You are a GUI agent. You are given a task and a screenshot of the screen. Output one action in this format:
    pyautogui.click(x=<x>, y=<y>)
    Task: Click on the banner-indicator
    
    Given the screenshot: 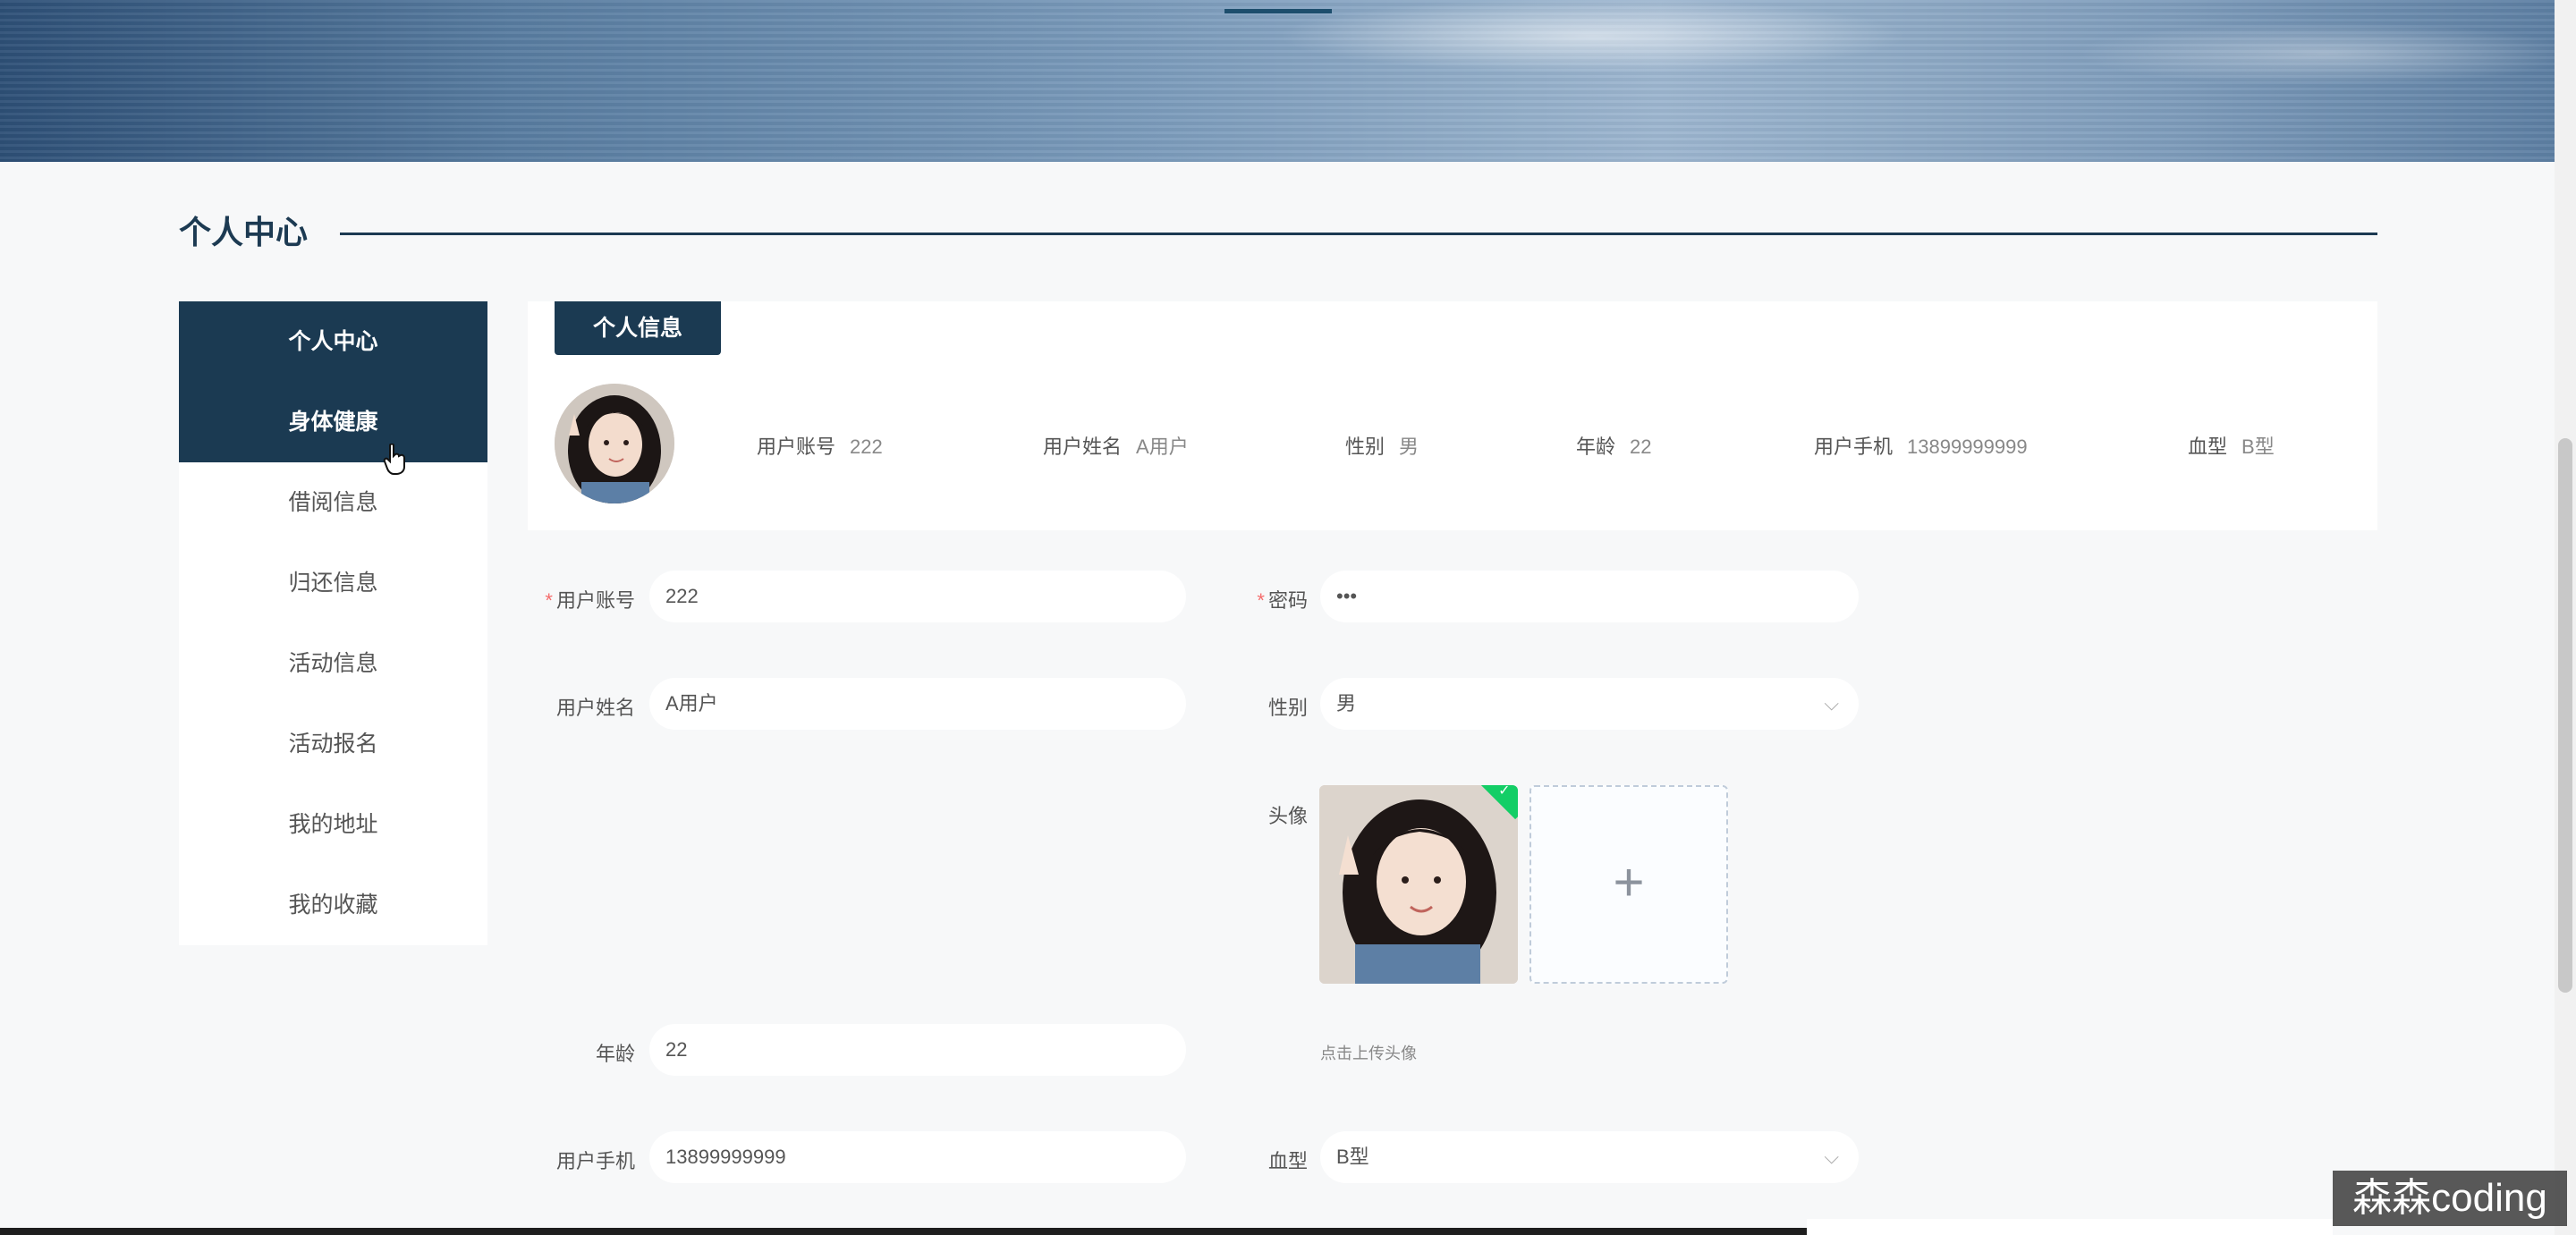 What is the action you would take?
    pyautogui.click(x=1278, y=11)
    